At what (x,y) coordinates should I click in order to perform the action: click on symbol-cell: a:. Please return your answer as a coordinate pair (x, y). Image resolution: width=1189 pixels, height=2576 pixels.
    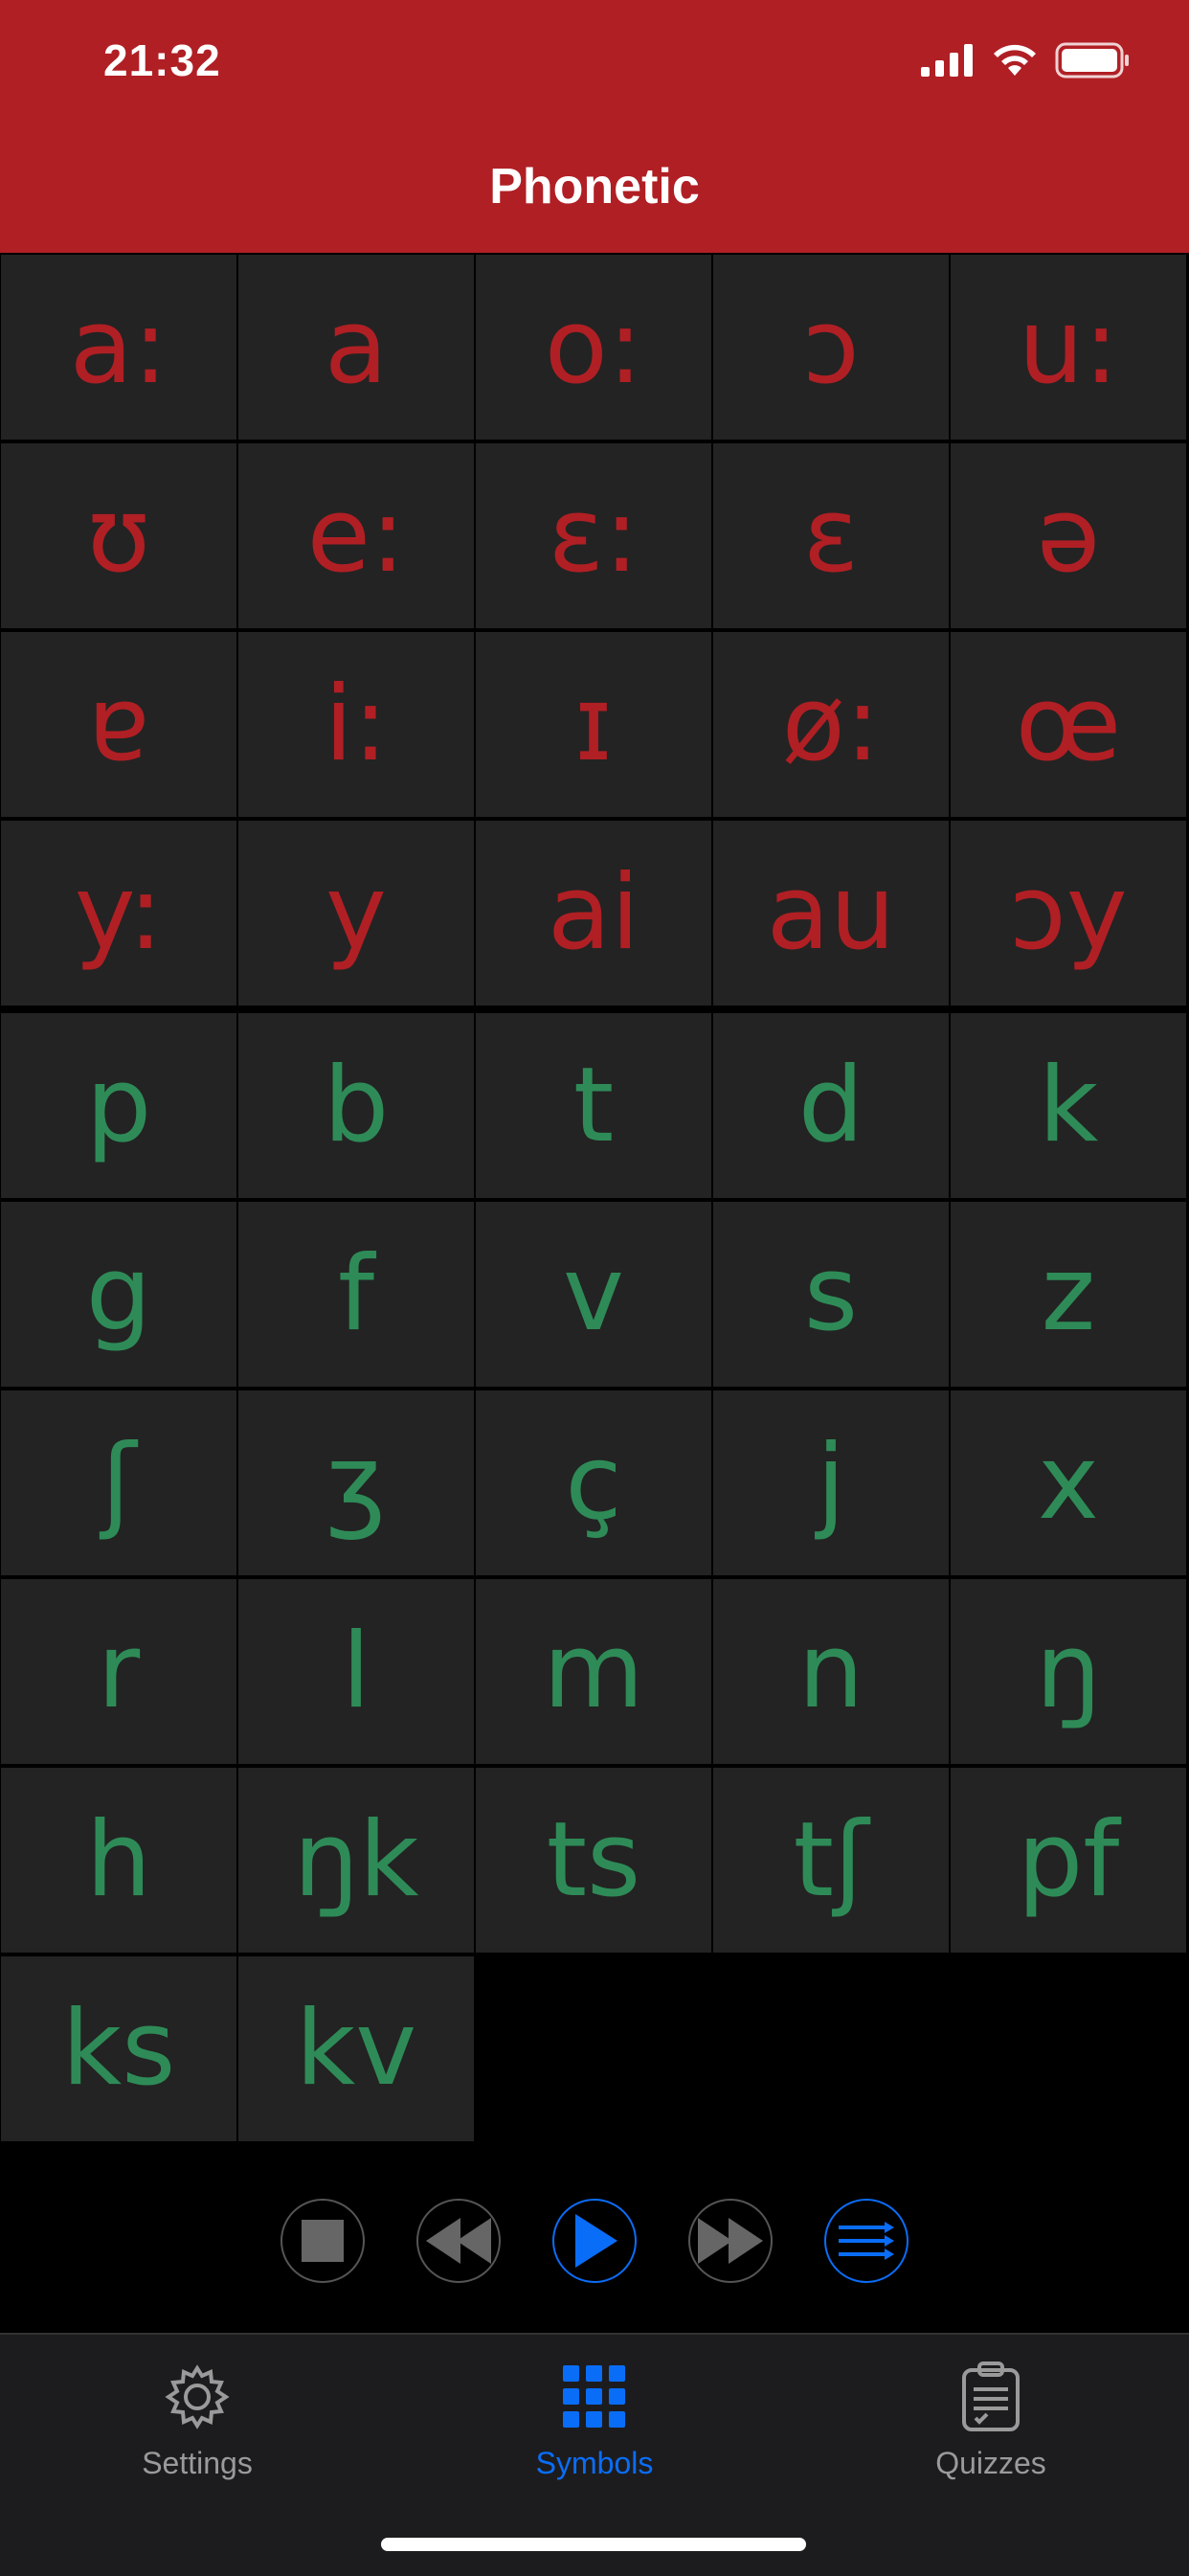
    Looking at the image, I should click on (118, 347).